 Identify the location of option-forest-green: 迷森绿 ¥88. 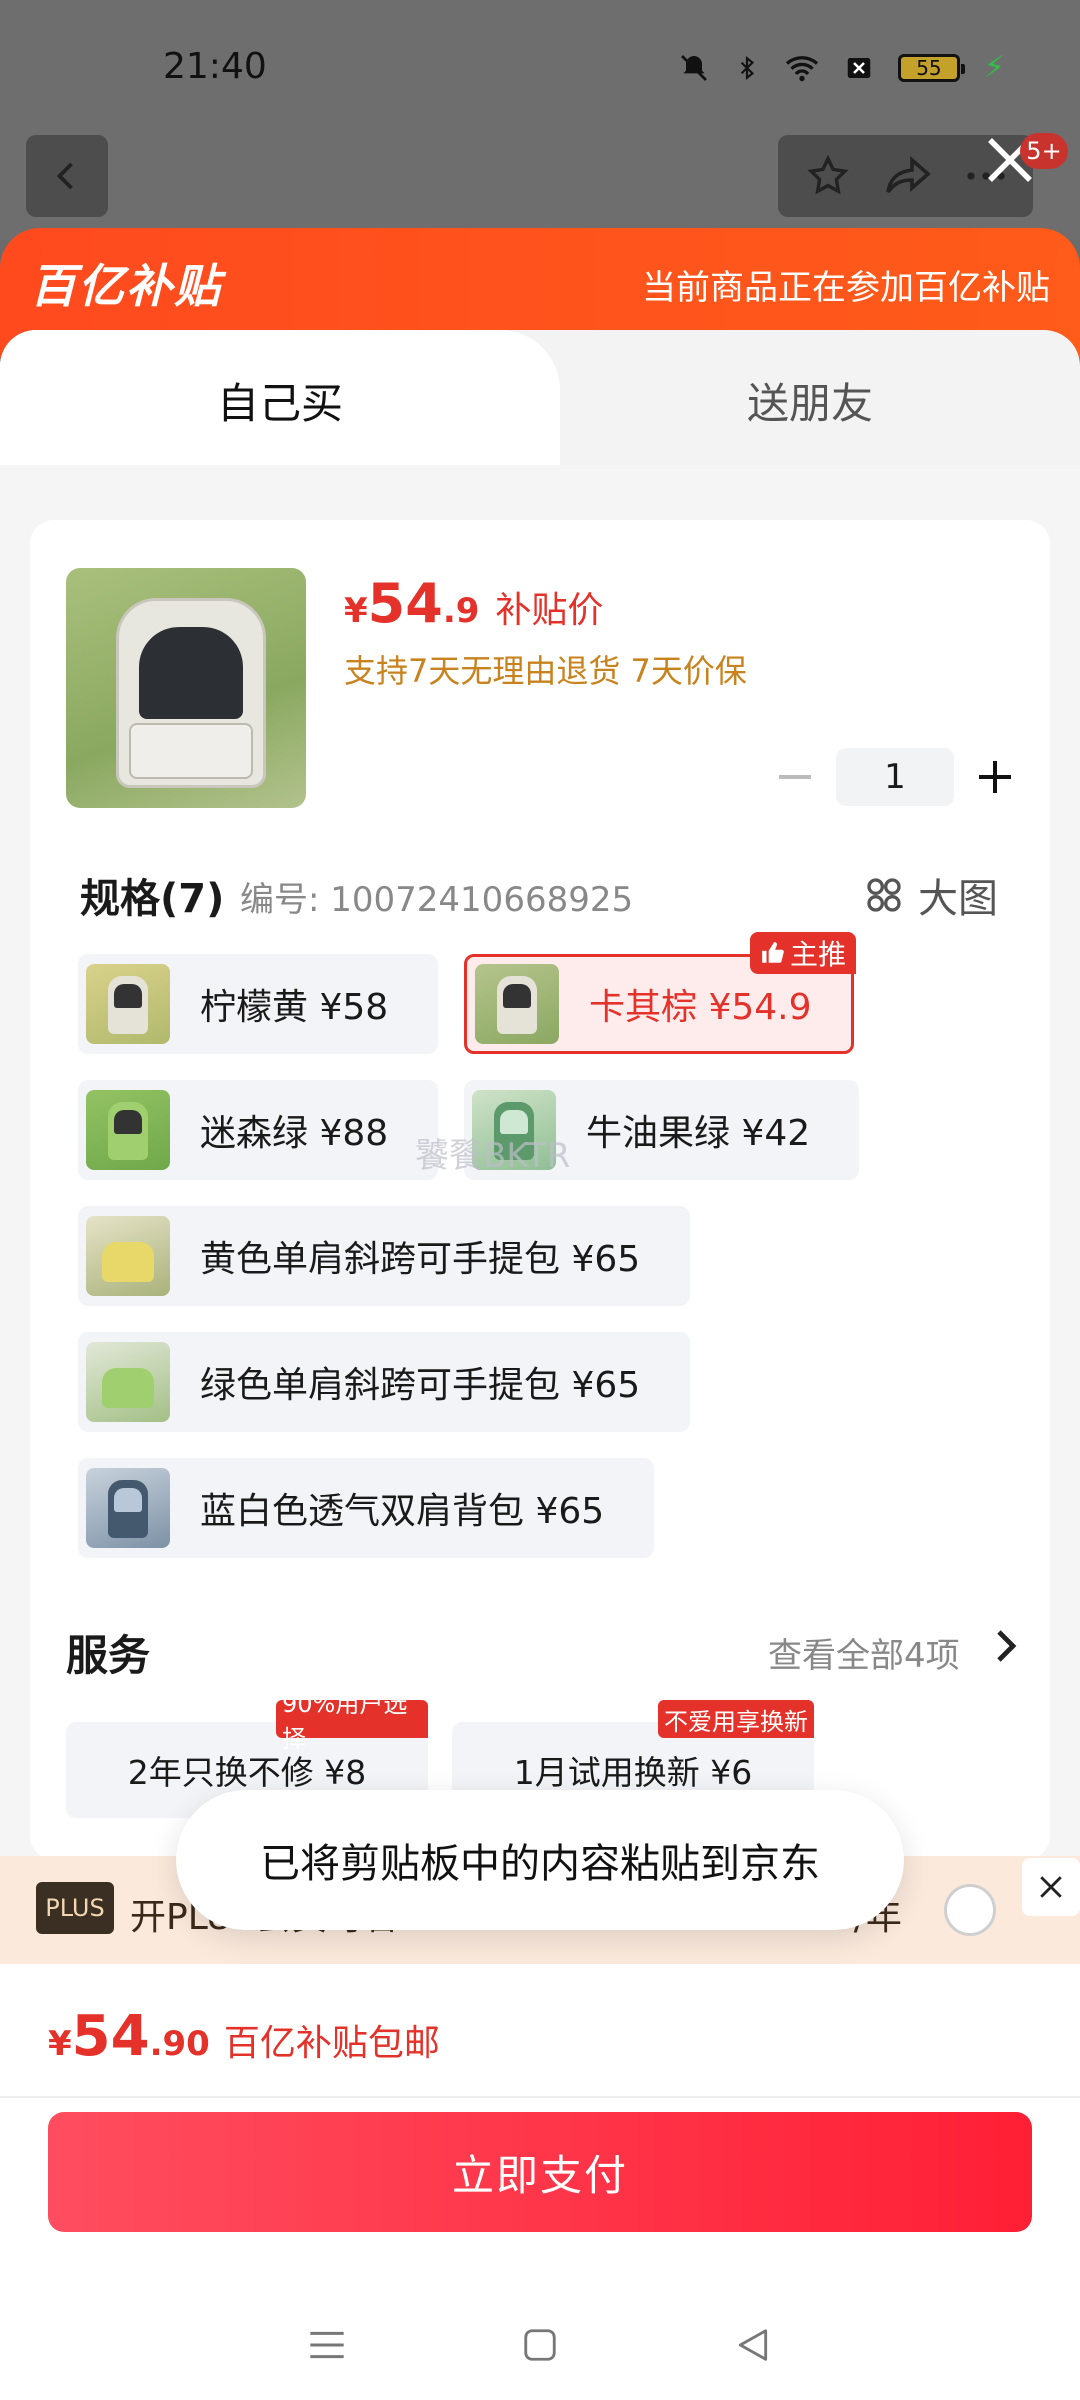
(258, 1130).